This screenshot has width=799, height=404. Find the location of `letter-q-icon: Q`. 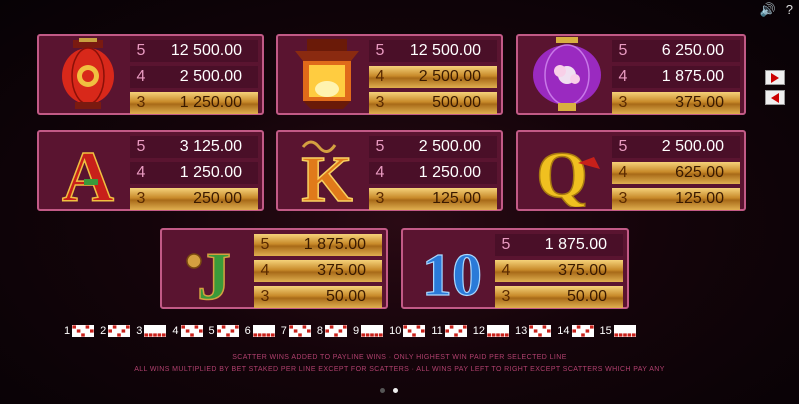

letter-q-icon: Q is located at coordinates (567, 170).